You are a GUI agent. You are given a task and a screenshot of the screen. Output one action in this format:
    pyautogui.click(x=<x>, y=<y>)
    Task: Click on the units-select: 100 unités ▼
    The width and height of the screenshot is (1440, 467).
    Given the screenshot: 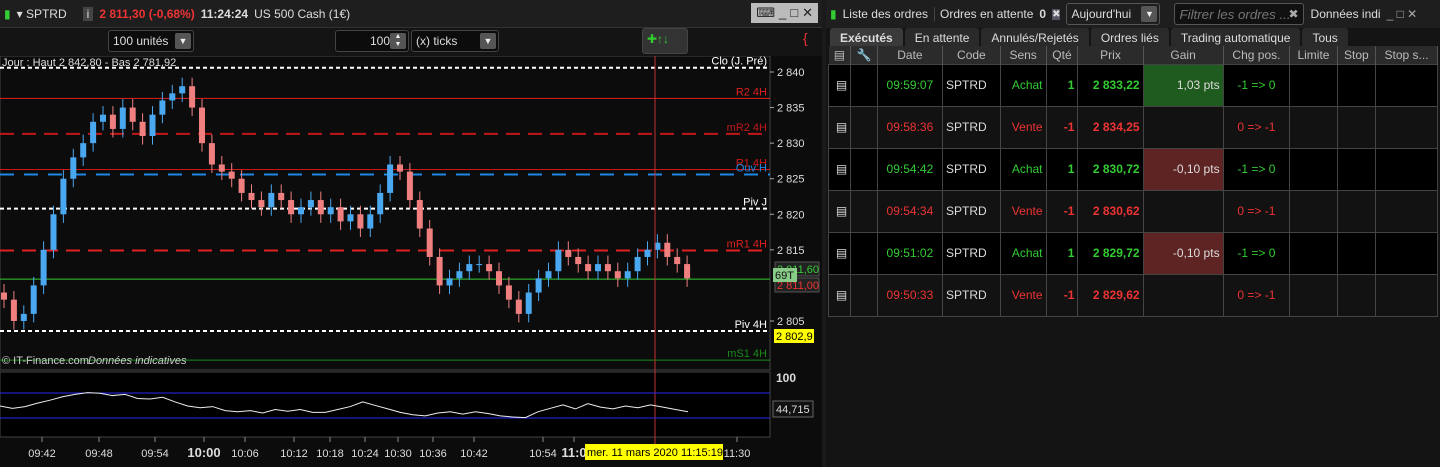 What is the action you would take?
    pyautogui.click(x=151, y=41)
    